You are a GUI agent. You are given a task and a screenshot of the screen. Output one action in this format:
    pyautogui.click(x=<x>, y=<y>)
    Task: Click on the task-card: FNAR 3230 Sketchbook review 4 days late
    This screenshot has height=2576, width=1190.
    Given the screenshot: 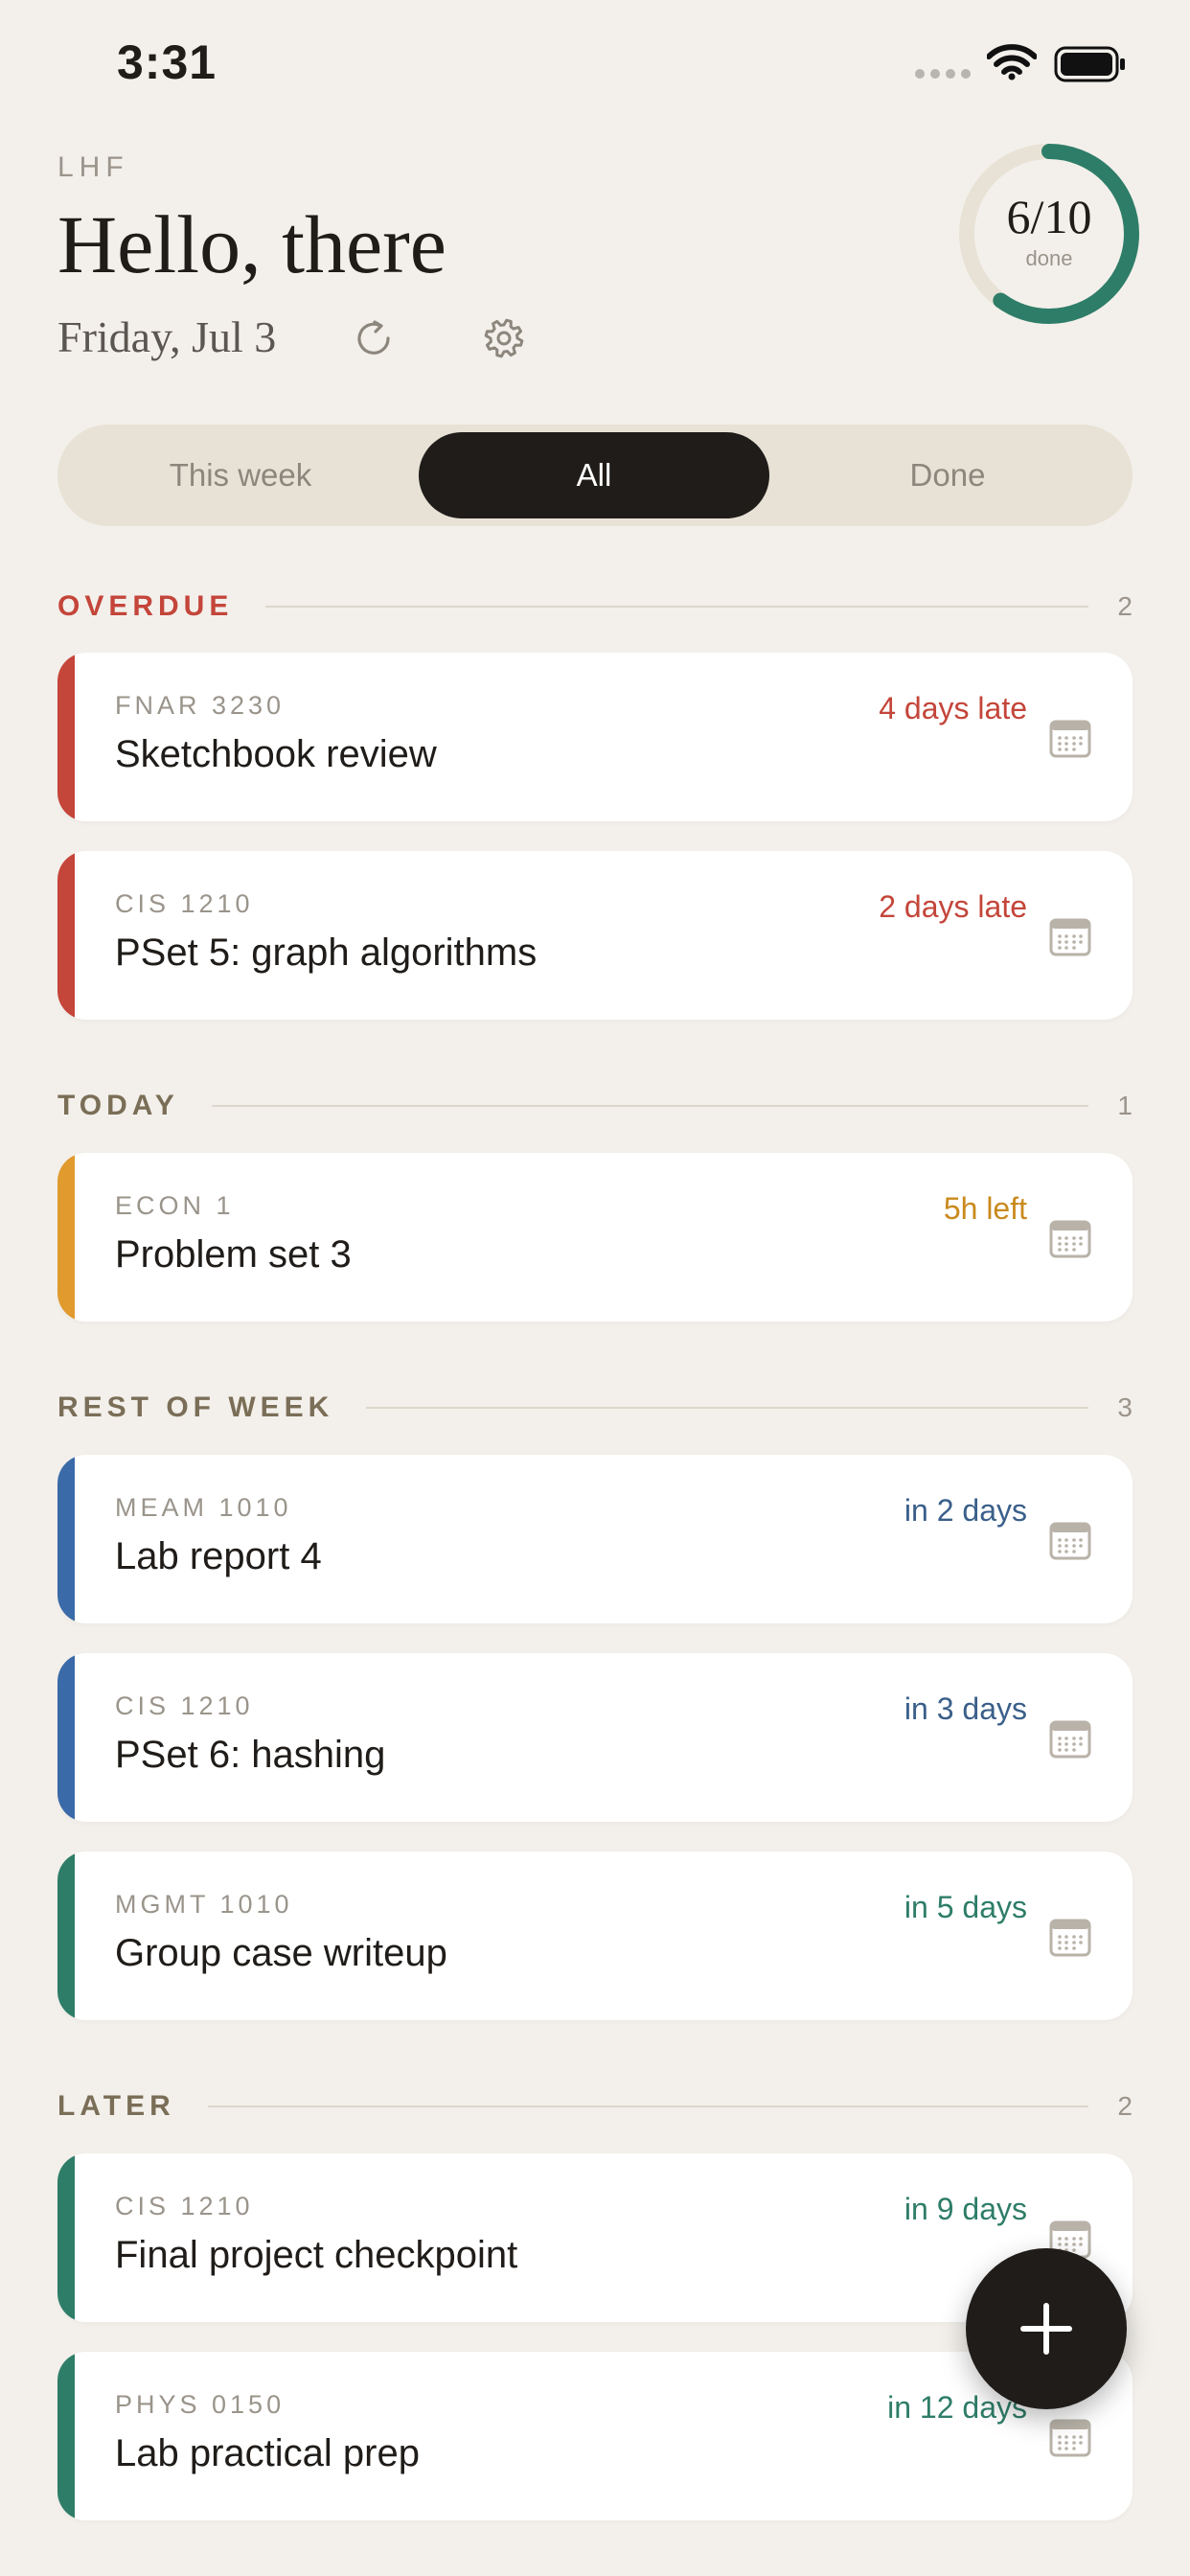 What is the action you would take?
    pyautogui.click(x=595, y=737)
    